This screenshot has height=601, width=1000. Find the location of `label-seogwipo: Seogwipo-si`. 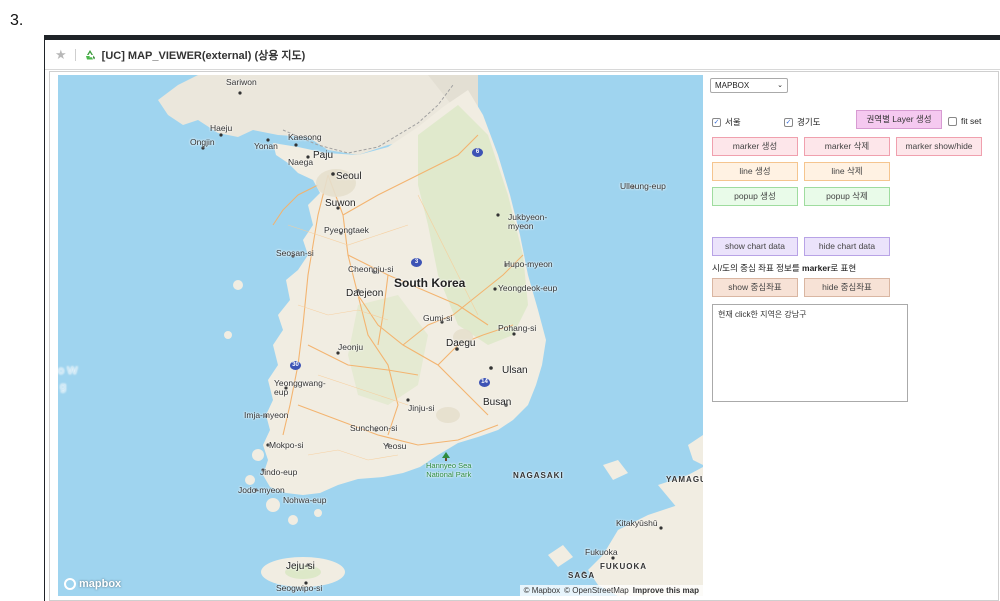

label-seogwipo: Seogwipo-si is located at coordinates (299, 588).